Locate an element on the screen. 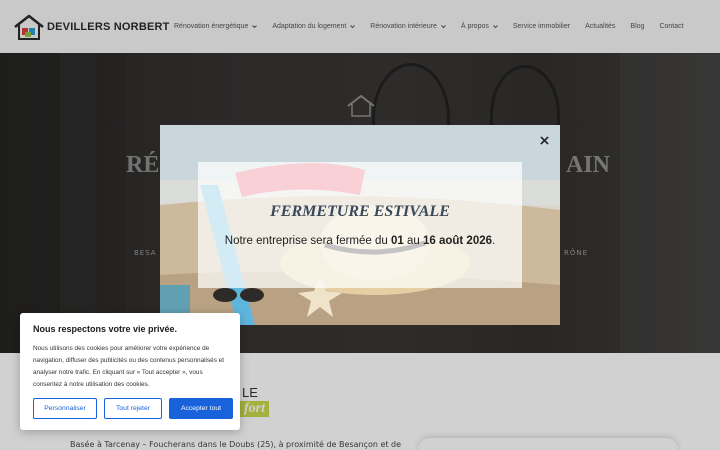  customize-button: Personnaliser is located at coordinates (65, 408).